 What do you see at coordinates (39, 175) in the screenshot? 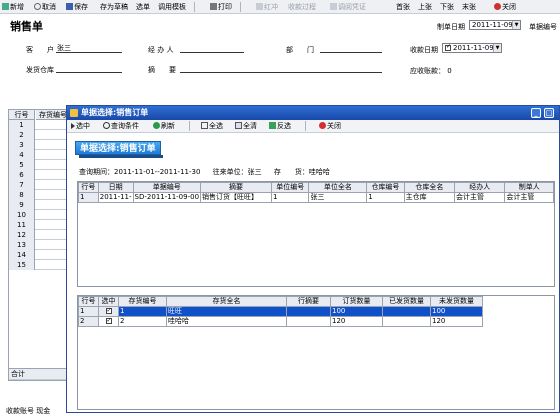
I see `grid-row: 6` at bounding box center [39, 175].